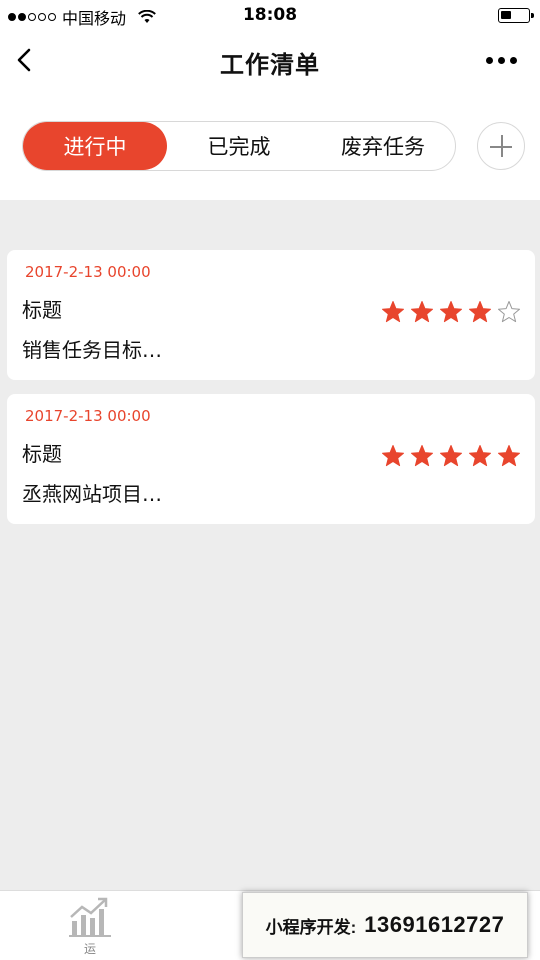 The height and width of the screenshot is (960, 540). I want to click on chart-growth-icon, so click(90, 917).